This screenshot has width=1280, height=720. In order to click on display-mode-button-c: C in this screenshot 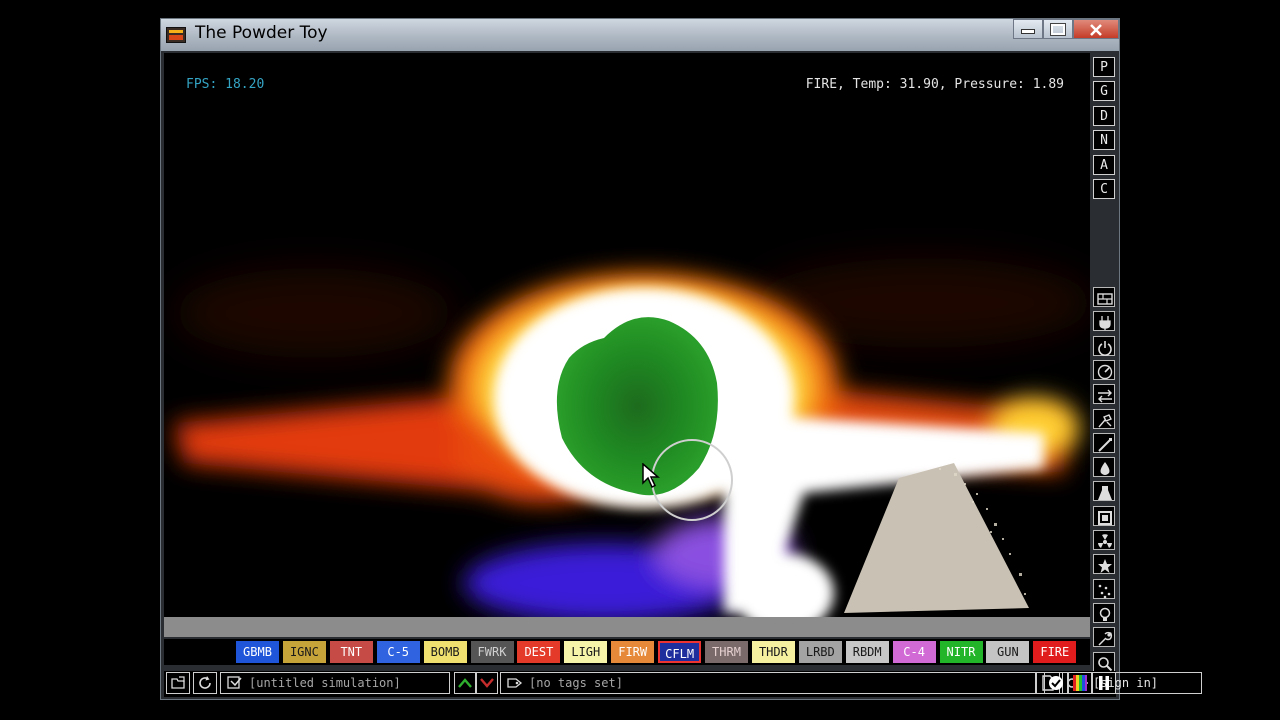, I will do `click(1104, 189)`.